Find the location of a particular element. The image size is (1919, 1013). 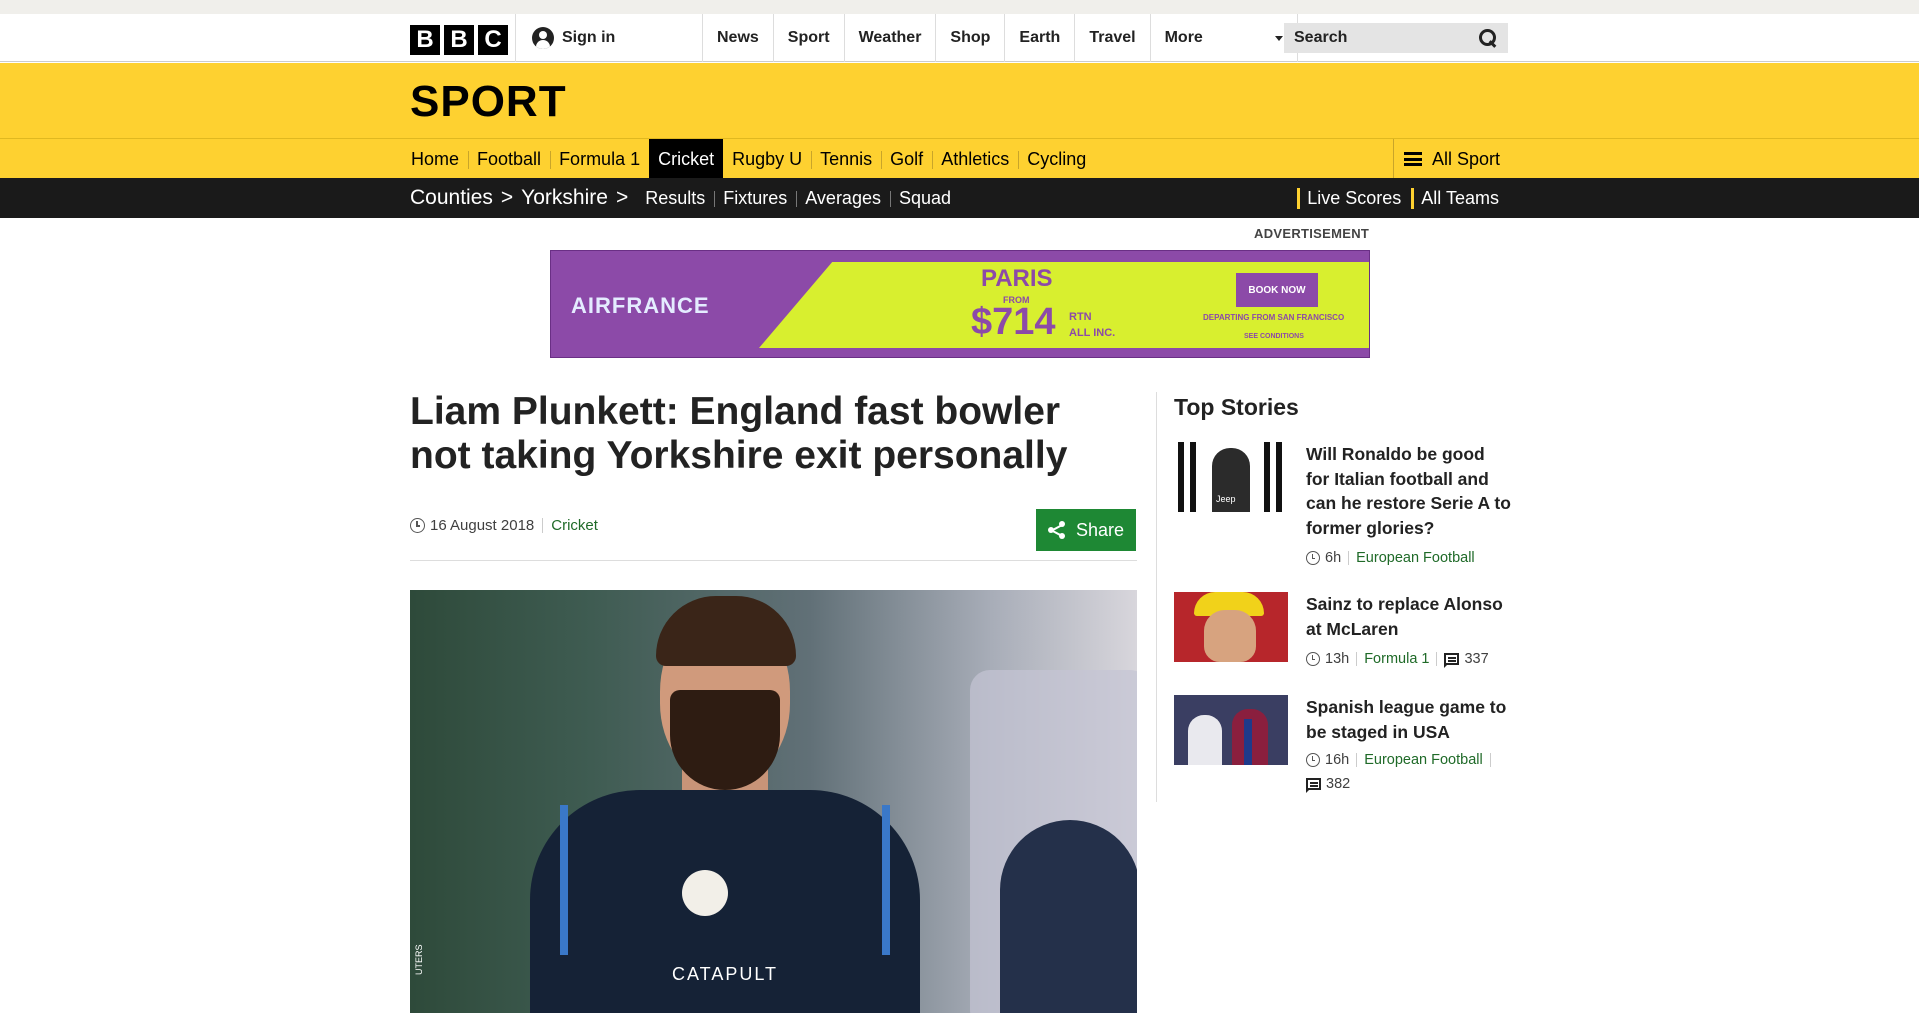

article-meta: 16 August 2018 Cricket is located at coordinates (504, 525).